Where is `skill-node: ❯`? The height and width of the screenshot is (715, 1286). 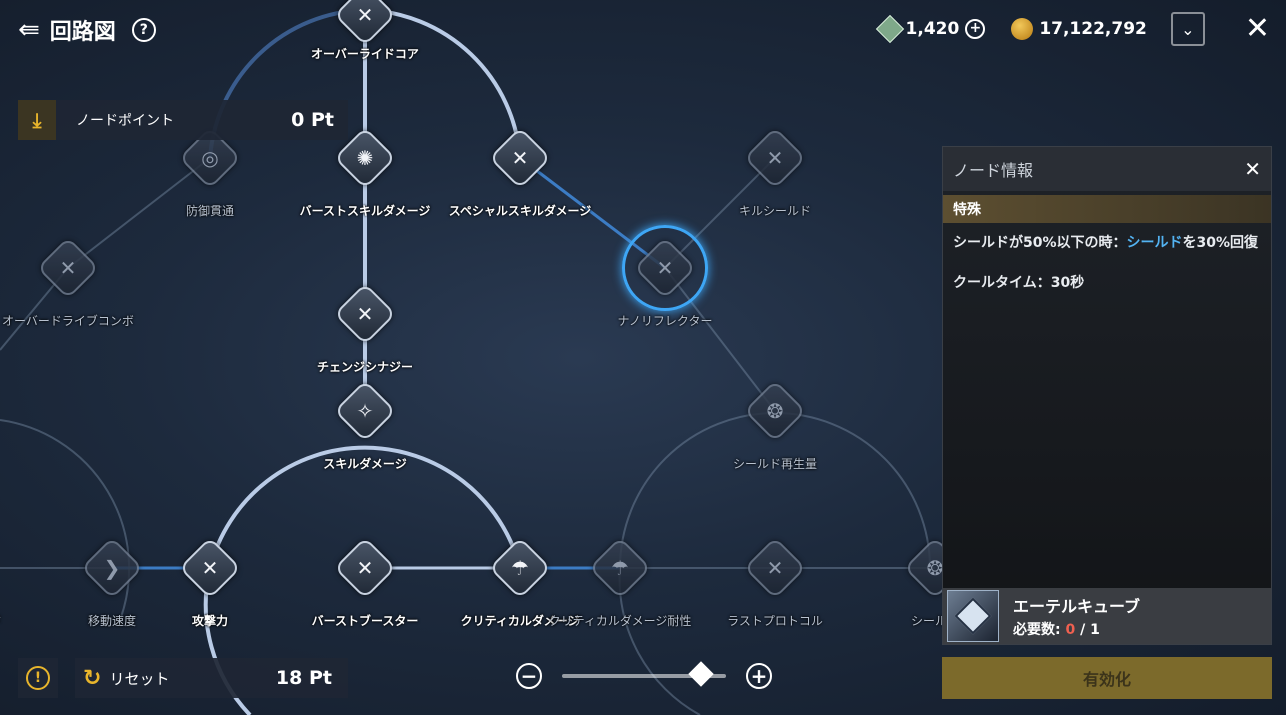
skill-node: ❯ is located at coordinates (112, 568).